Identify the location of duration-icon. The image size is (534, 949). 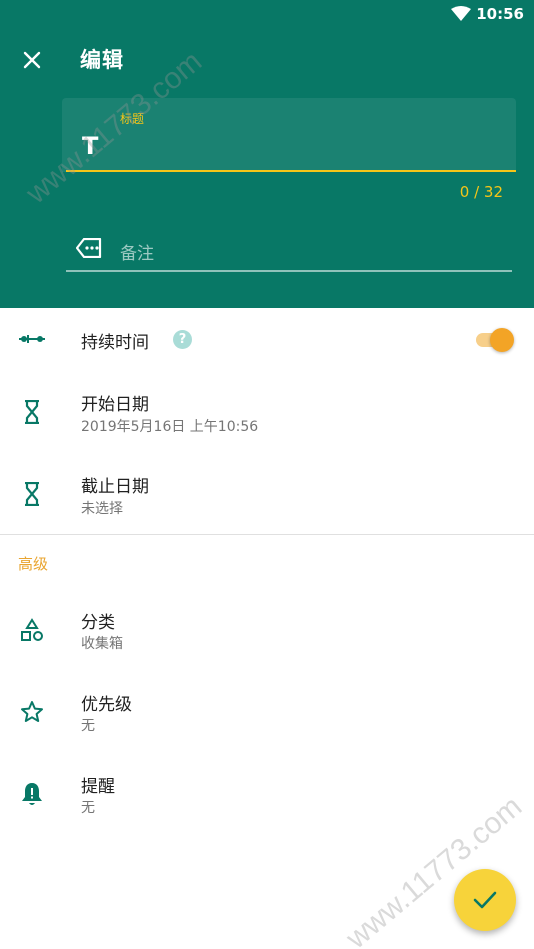
(32, 339).